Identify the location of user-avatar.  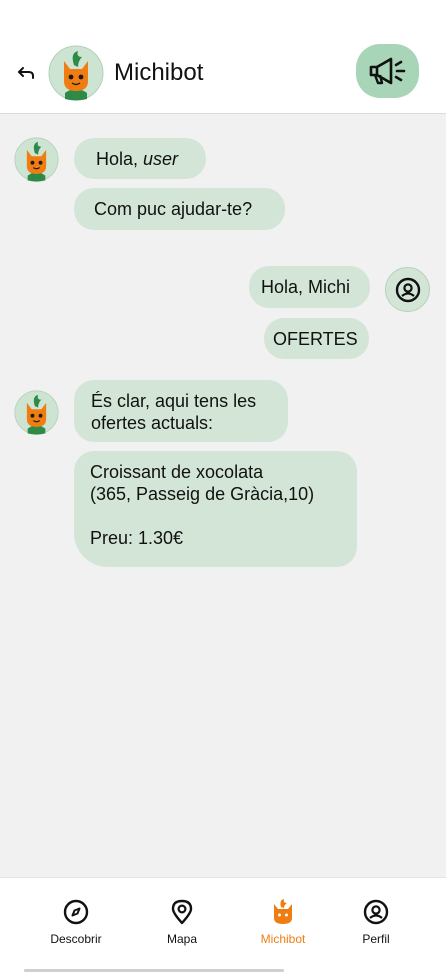
(407, 289).